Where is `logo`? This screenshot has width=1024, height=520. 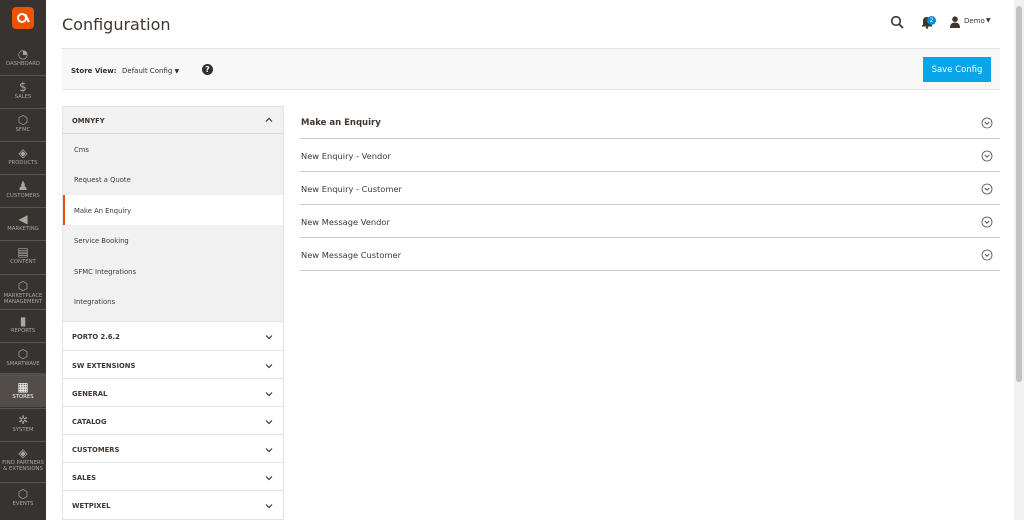 logo is located at coordinates (23, 18).